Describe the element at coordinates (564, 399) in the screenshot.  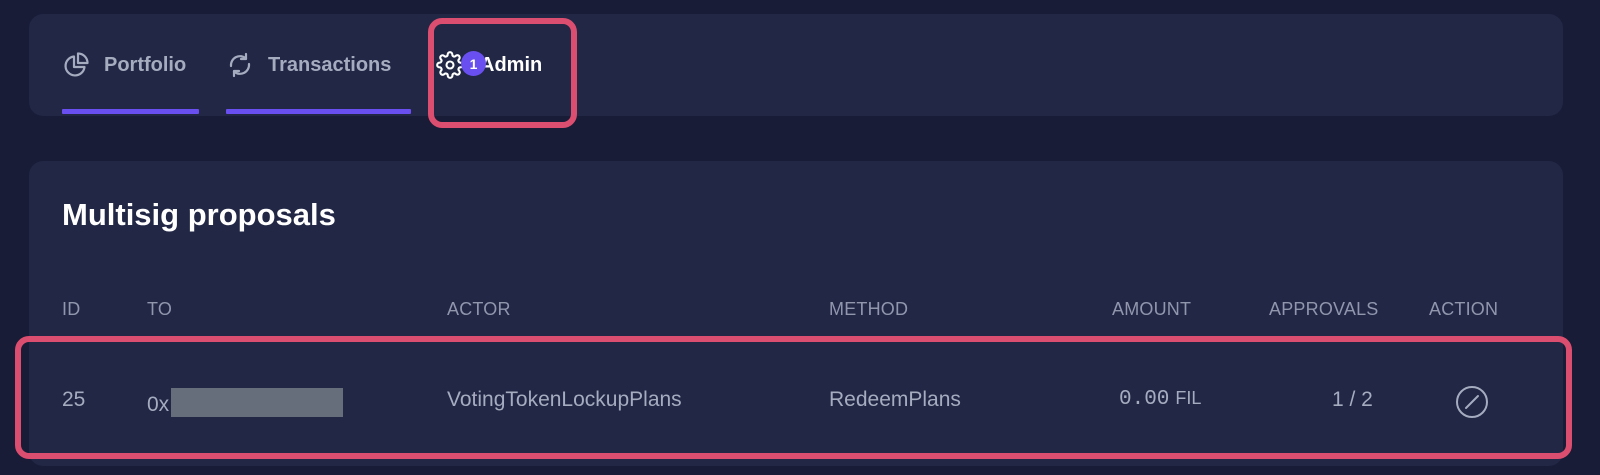
I see `proposal-actor: VotingTokenLockupPlans` at that location.